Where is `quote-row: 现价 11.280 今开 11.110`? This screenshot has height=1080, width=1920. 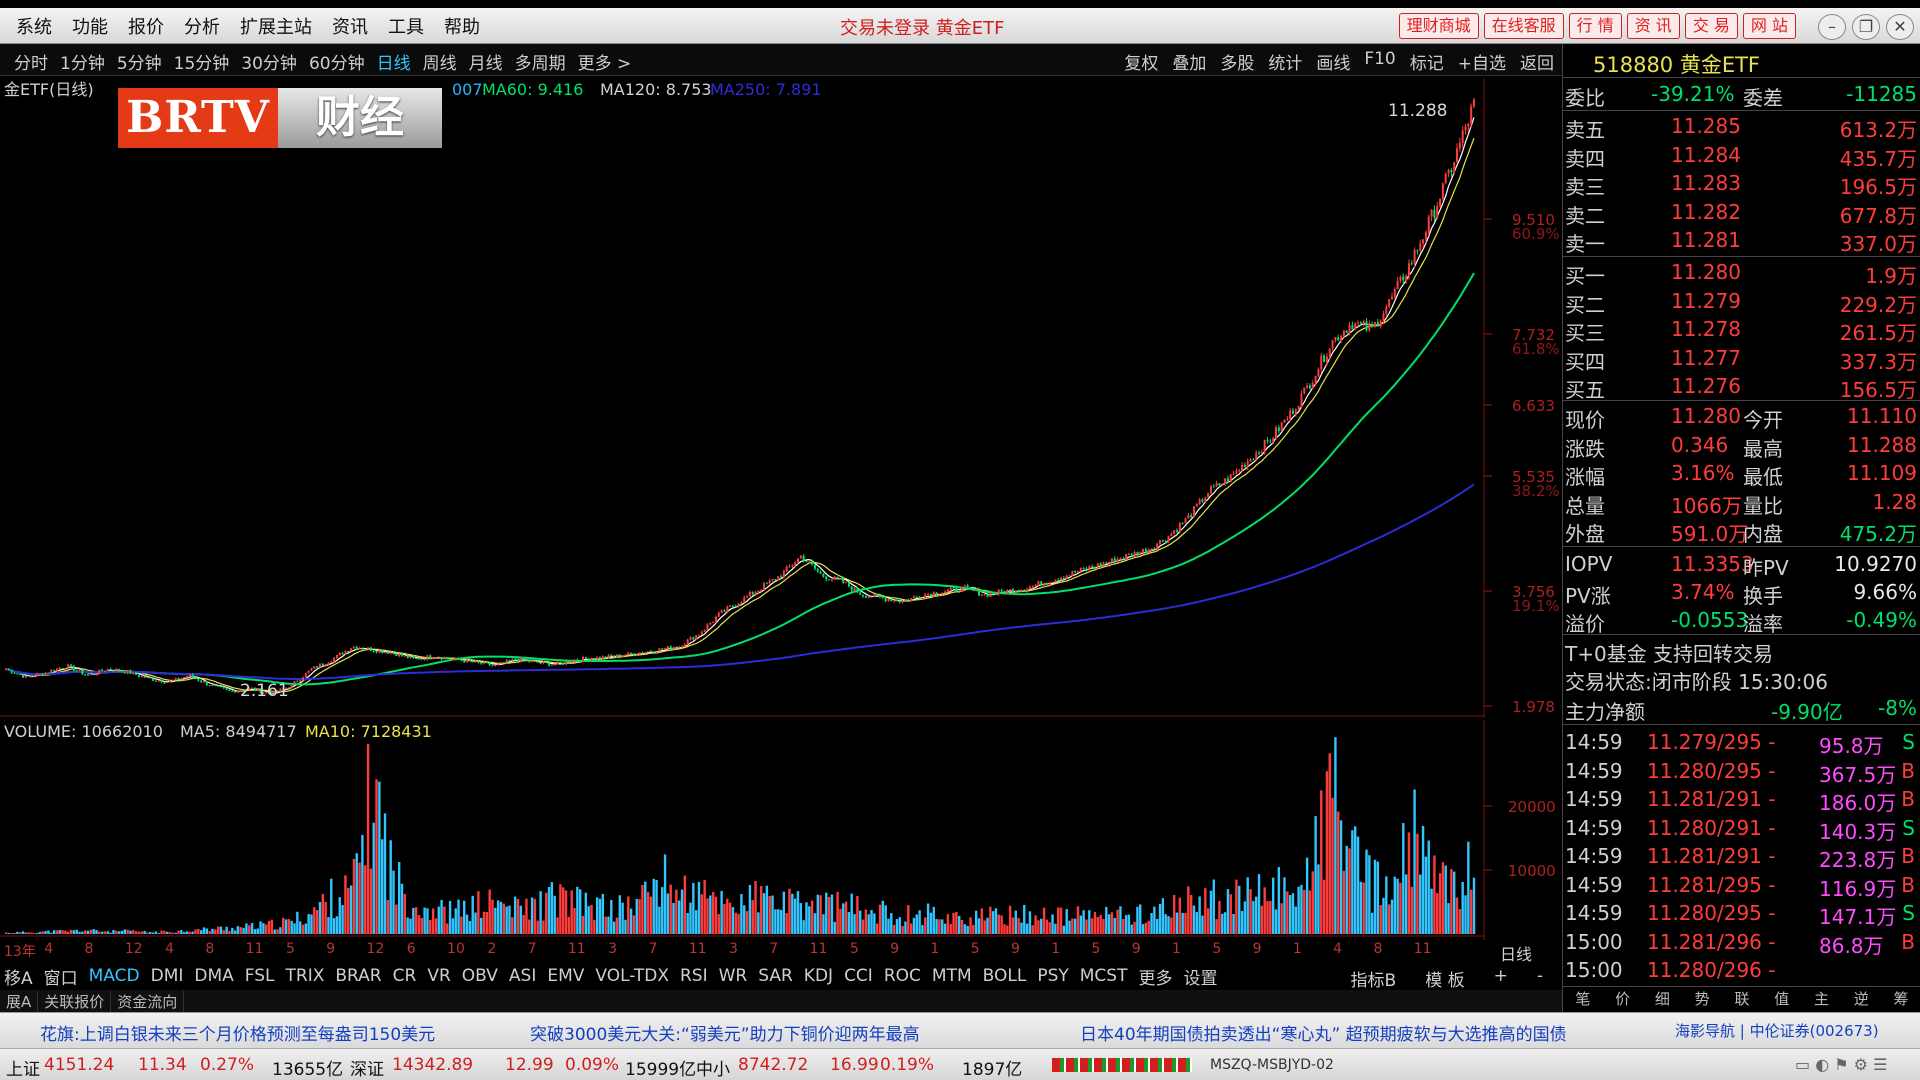 quote-row: 现价 11.280 今开 11.110 is located at coordinates (1741, 417).